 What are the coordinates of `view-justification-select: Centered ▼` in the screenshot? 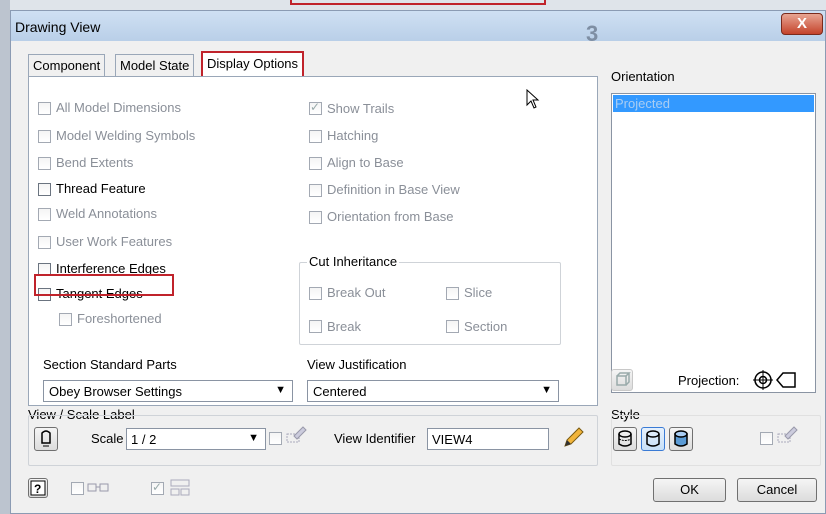 It's located at (433, 391).